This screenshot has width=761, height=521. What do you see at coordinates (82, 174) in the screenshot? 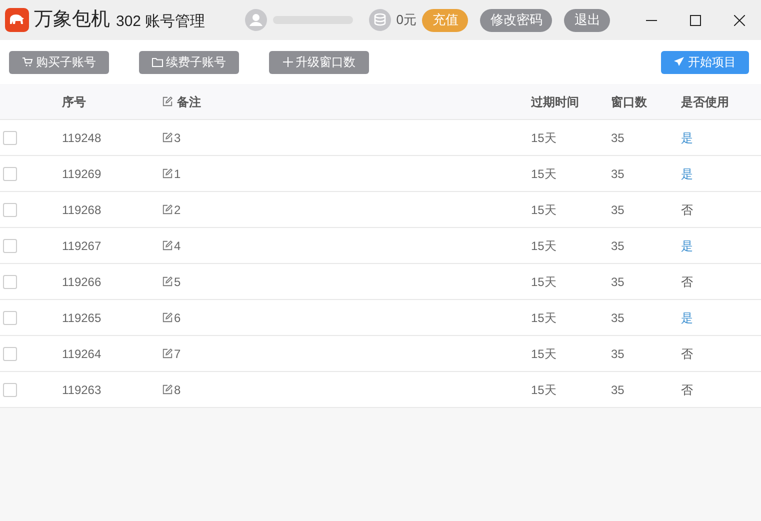
I see `table-cell-text: 119269` at bounding box center [82, 174].